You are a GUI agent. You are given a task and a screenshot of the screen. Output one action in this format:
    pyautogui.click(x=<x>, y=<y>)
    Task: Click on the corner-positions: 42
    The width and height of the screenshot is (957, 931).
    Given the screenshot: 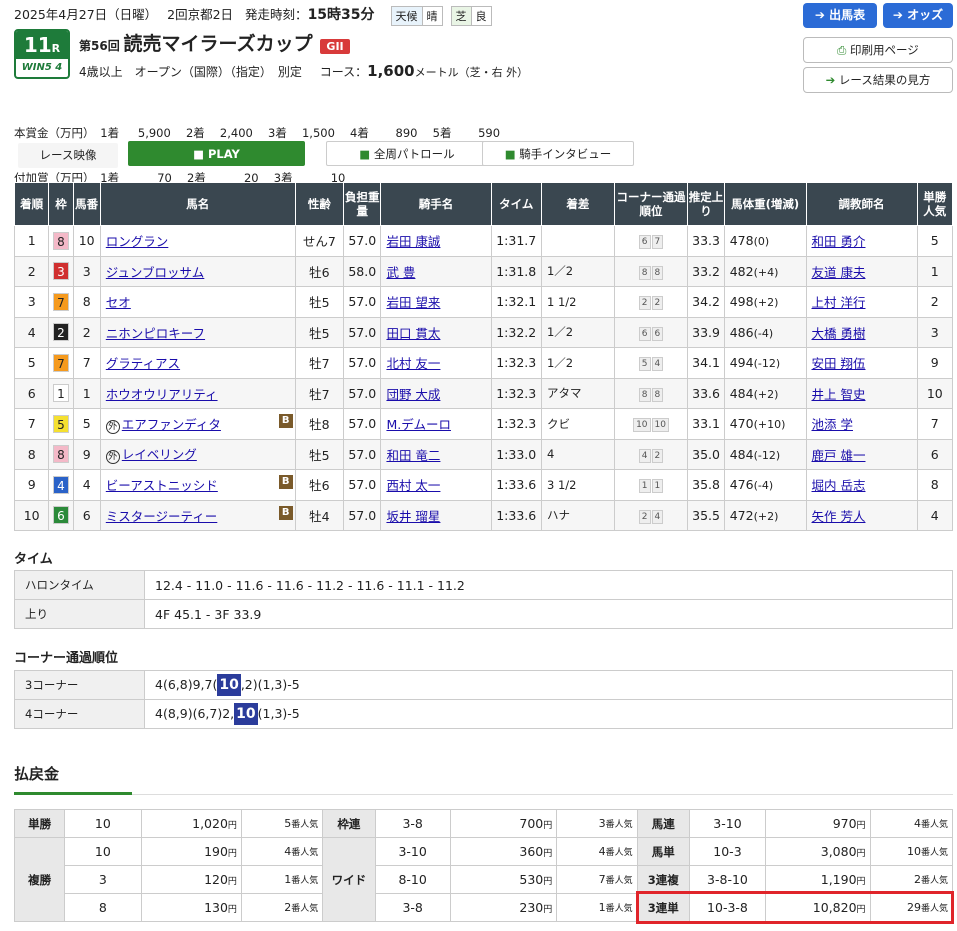 What is the action you would take?
    pyautogui.click(x=651, y=454)
    